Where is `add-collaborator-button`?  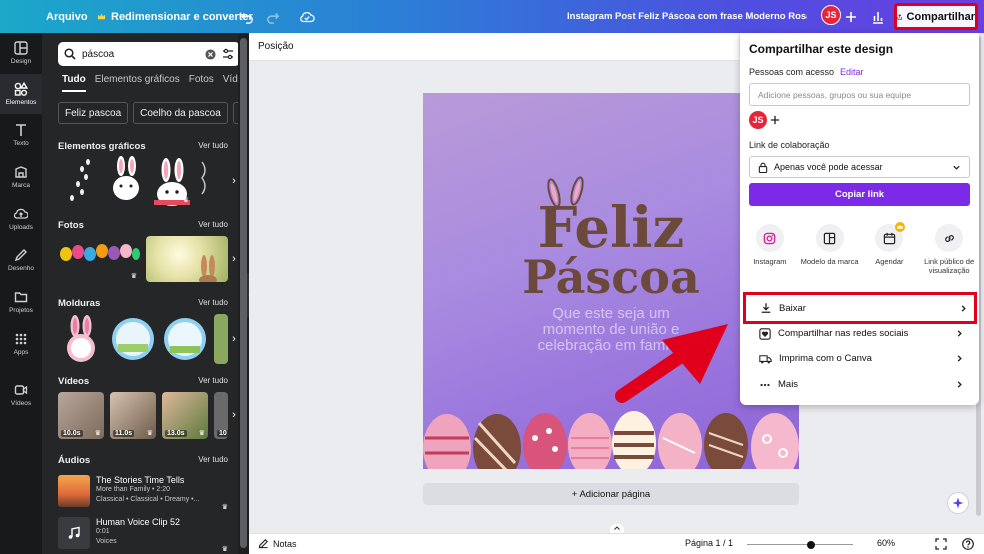 add-collaborator-button is located at coordinates (851, 17).